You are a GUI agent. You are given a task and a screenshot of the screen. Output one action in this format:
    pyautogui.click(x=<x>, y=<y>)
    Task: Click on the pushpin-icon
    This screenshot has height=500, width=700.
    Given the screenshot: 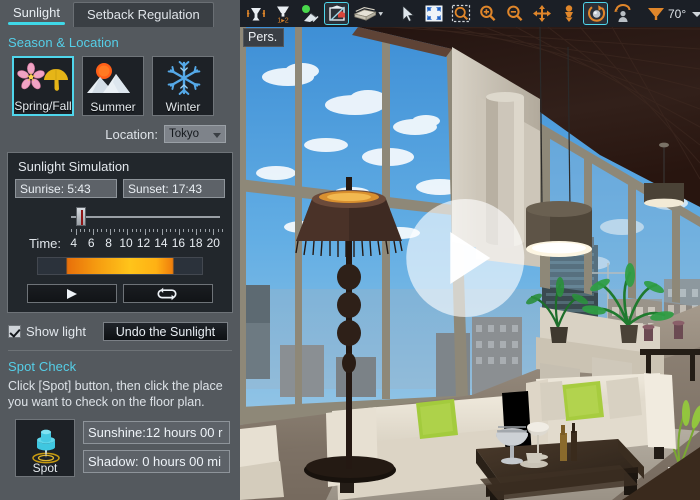 What is the action you would take?
    pyautogui.click(x=46, y=446)
    